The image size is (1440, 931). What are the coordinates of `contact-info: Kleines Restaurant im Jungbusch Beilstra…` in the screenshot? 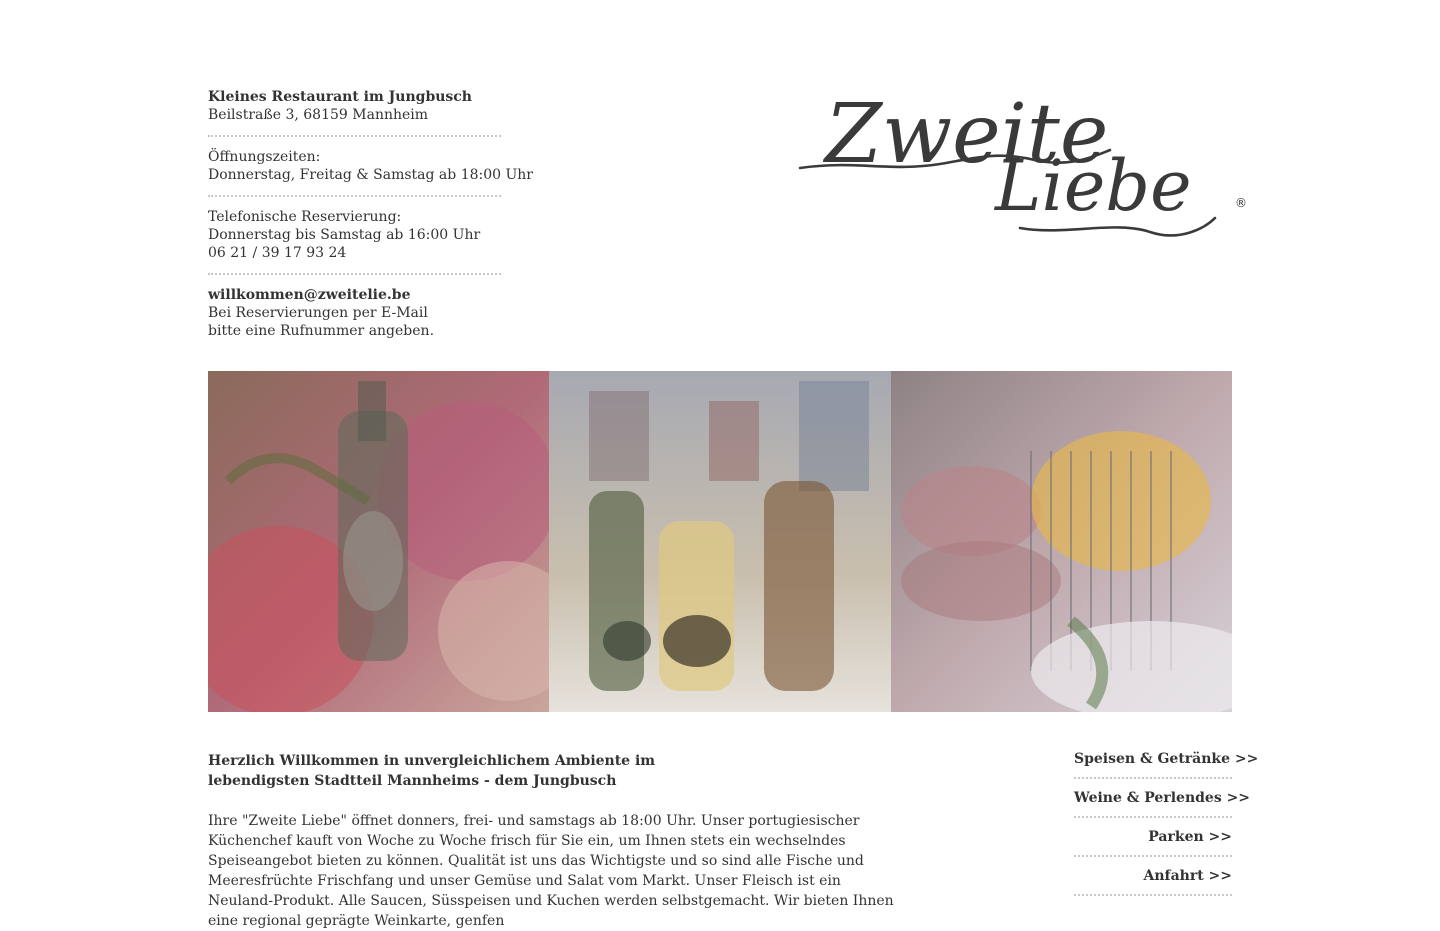 It's located at (370, 219).